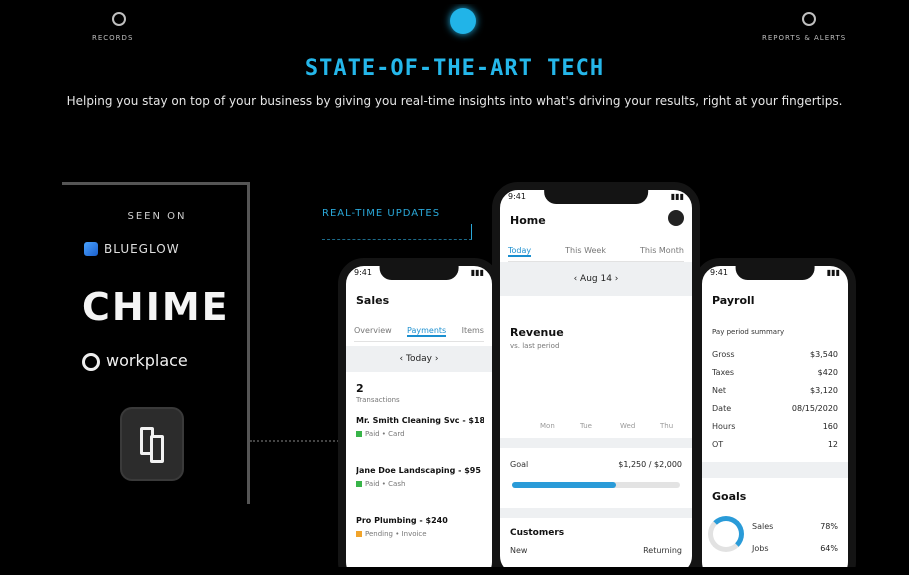 This screenshot has height=575, width=909. What do you see at coordinates (775, 354) in the screenshot?
I see `table-row: Gross $3,540` at bounding box center [775, 354].